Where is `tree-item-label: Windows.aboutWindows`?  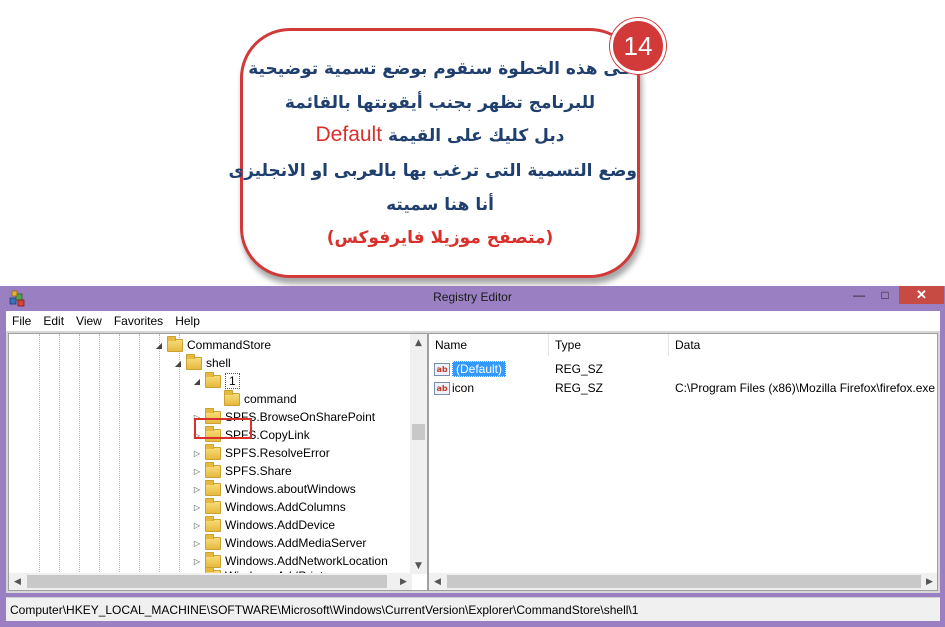 tree-item-label: Windows.aboutWindows is located at coordinates (290, 489).